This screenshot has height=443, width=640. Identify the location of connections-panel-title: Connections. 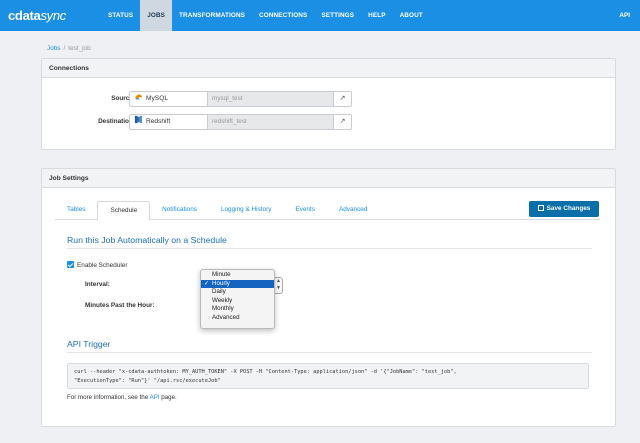
(328, 68).